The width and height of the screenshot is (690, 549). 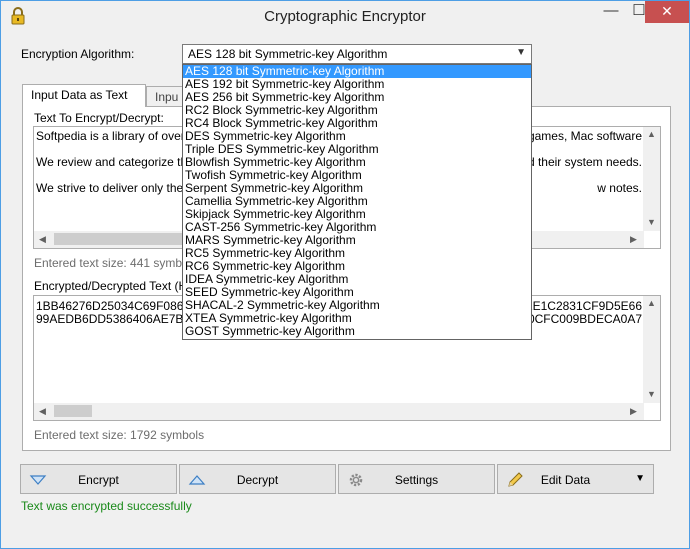 I want to click on output-vertical-scrollbar: ▲ ▼, so click(x=651, y=349).